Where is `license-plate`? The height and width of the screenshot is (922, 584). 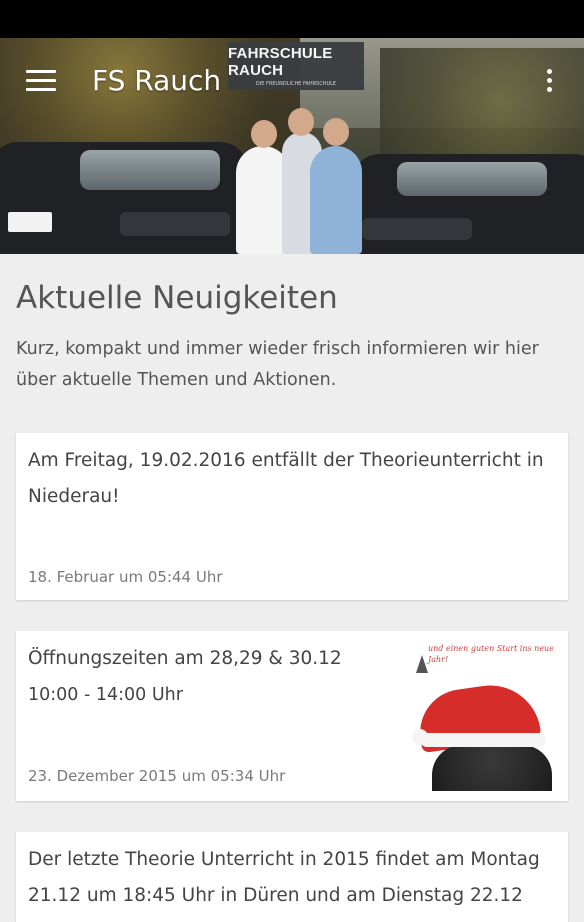 license-plate is located at coordinates (30, 222).